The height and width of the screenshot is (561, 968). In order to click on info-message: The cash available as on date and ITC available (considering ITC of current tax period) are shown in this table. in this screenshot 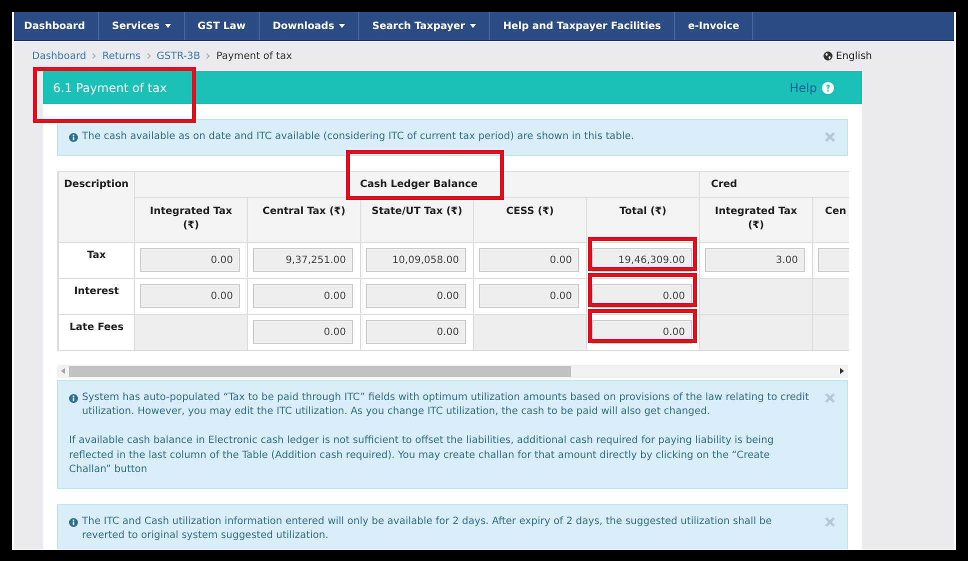, I will do `click(358, 137)`.